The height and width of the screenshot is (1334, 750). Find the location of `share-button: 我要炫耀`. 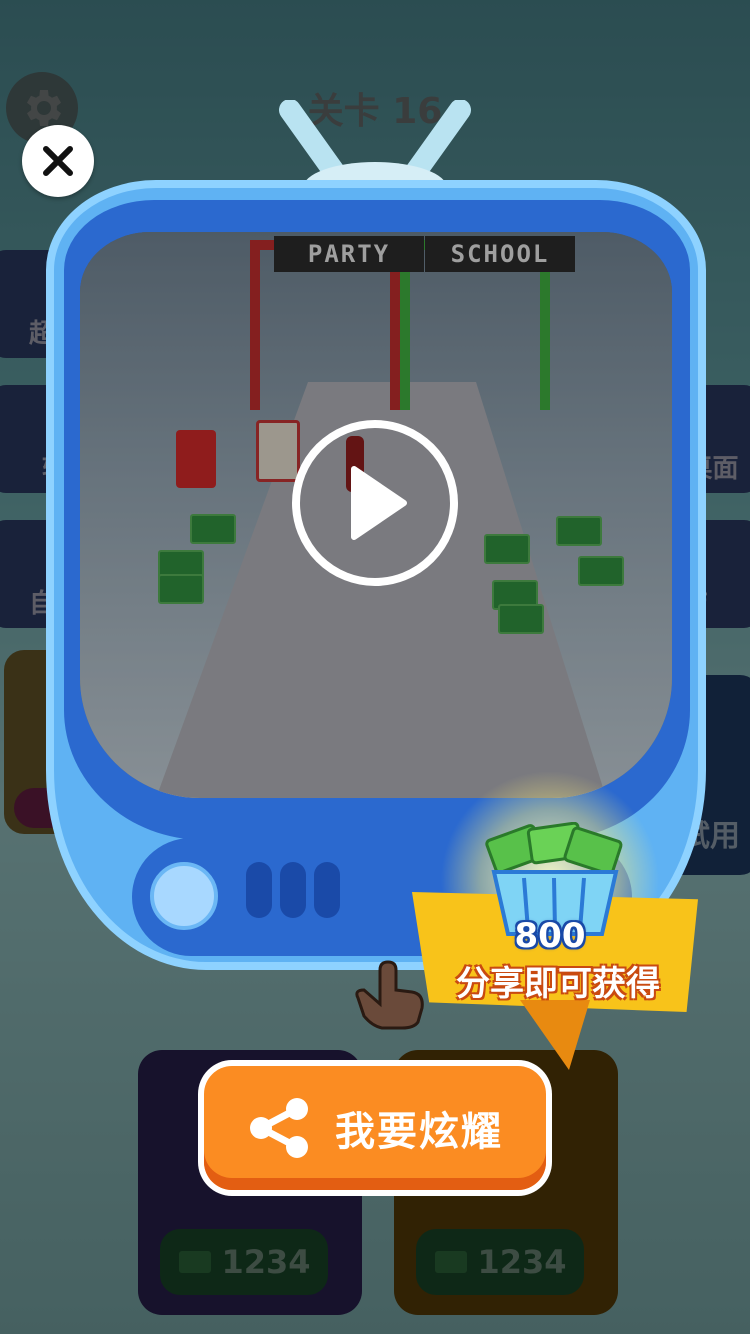

share-button: 我要炫耀 is located at coordinates (375, 1128).